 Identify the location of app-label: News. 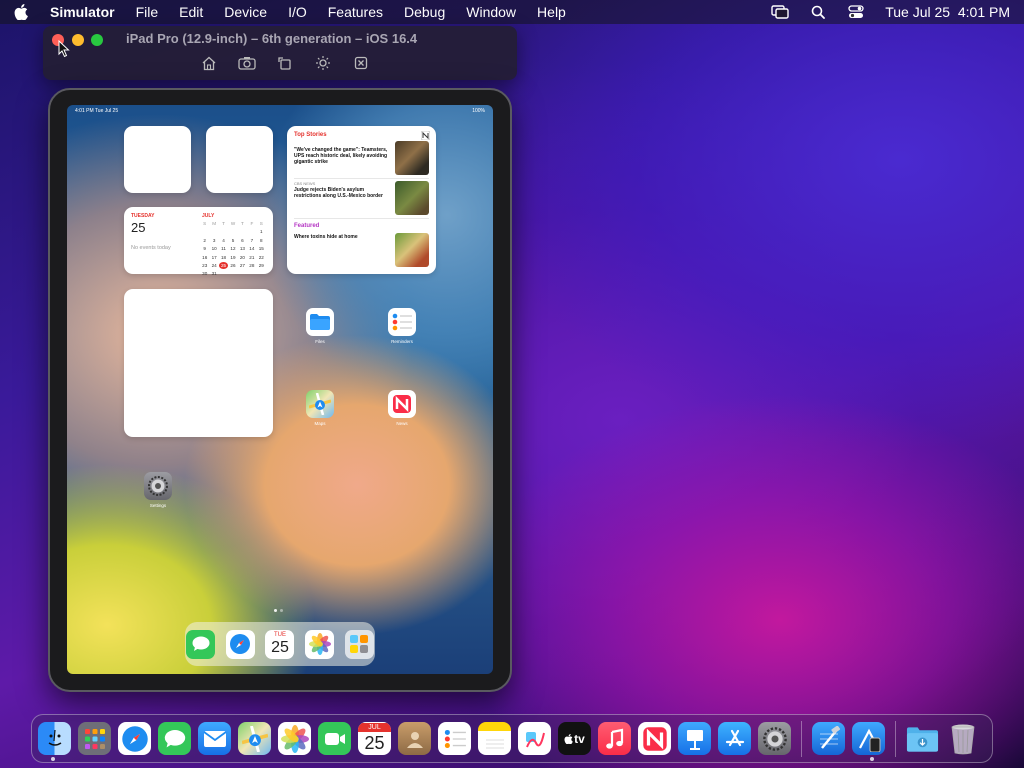
(402, 423).